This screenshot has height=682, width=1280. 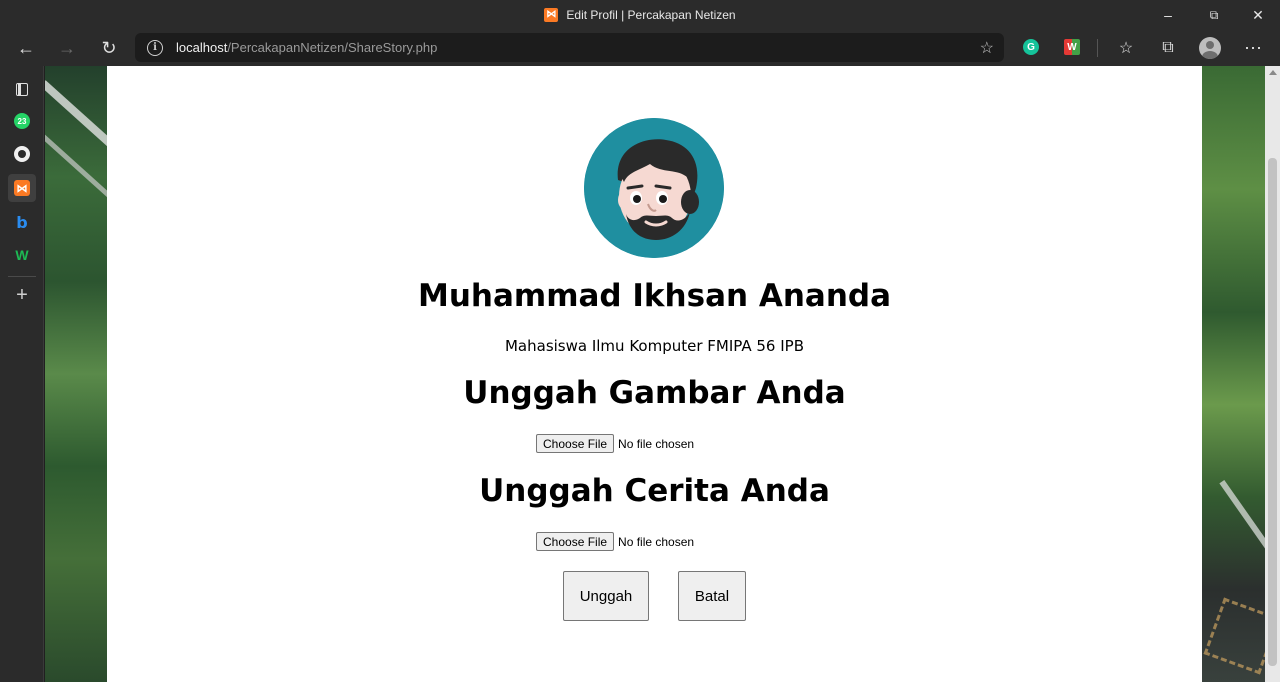 What do you see at coordinates (654, 491) in the screenshot?
I see `story-upload-heading: Unggah Cerita Anda` at bounding box center [654, 491].